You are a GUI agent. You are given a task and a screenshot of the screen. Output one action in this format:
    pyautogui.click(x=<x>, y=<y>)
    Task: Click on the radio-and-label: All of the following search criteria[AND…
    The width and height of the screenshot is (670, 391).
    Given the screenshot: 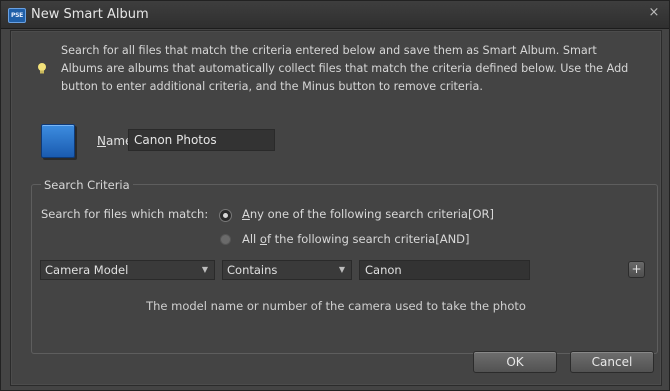 What is the action you would take?
    pyautogui.click(x=356, y=239)
    